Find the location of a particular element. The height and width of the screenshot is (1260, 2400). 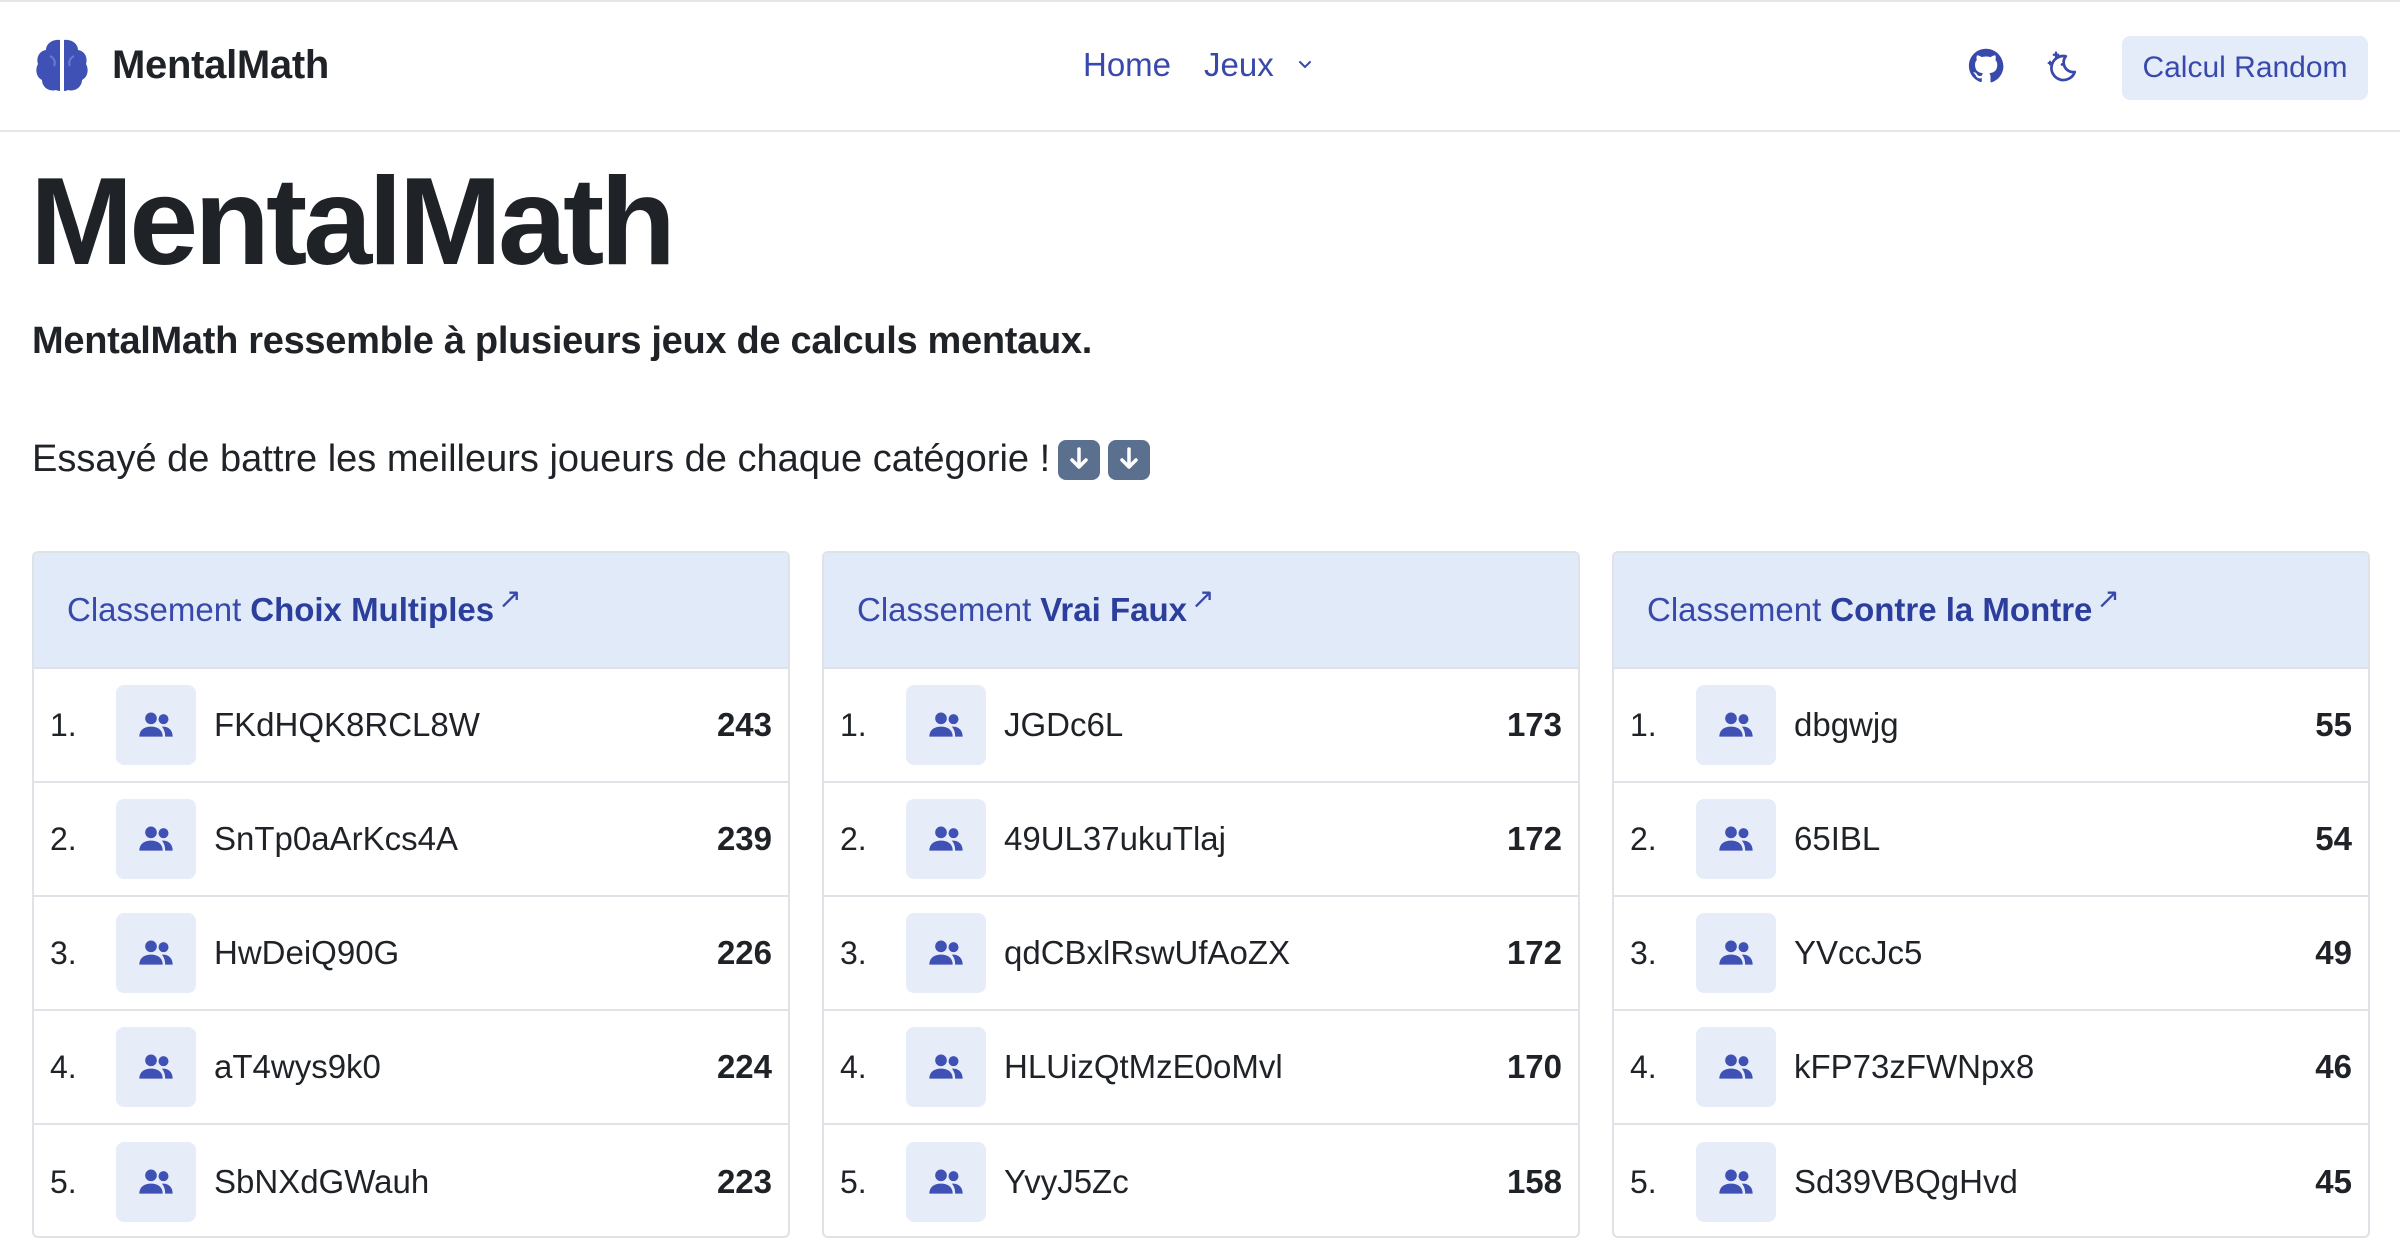

random-calc-button: Calcul Random is located at coordinates (2245, 68).